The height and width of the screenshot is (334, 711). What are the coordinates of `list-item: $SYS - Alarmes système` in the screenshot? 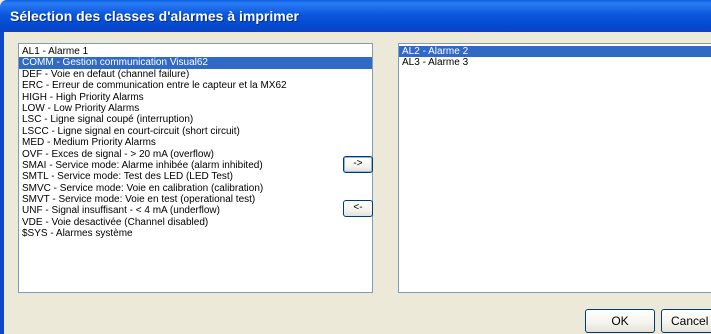 It's located at (195, 233).